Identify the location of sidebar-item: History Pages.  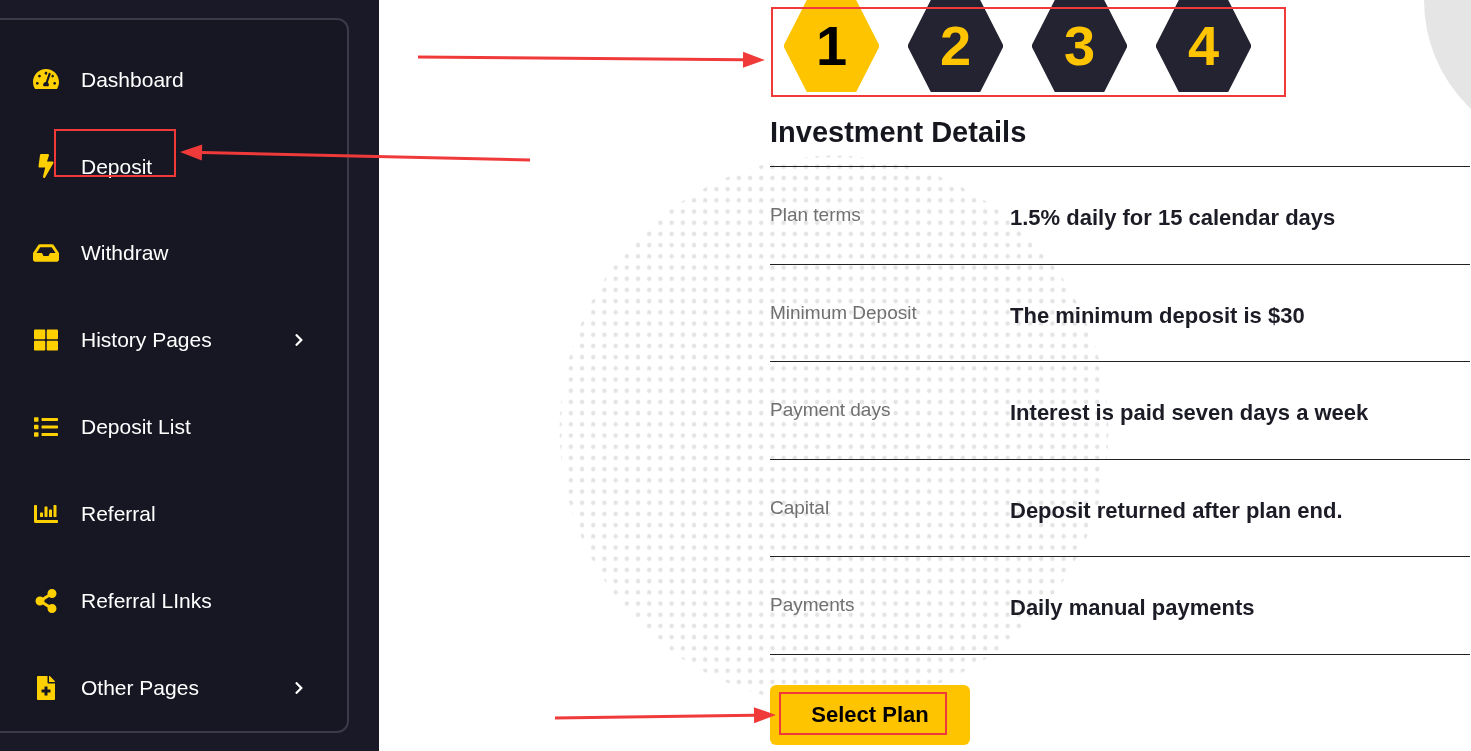
(173, 340).